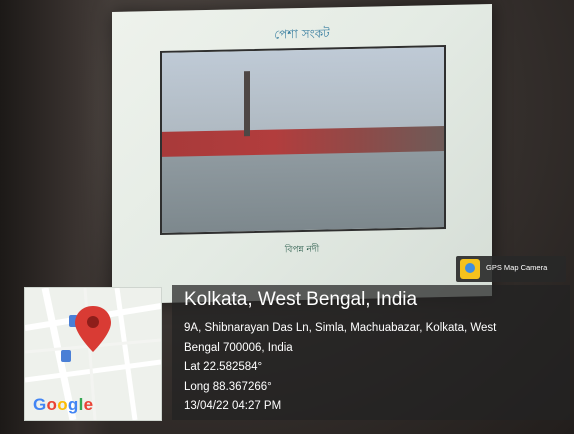 Image resolution: width=574 pixels, height=434 pixels. I want to click on transit-icon, so click(66, 356).